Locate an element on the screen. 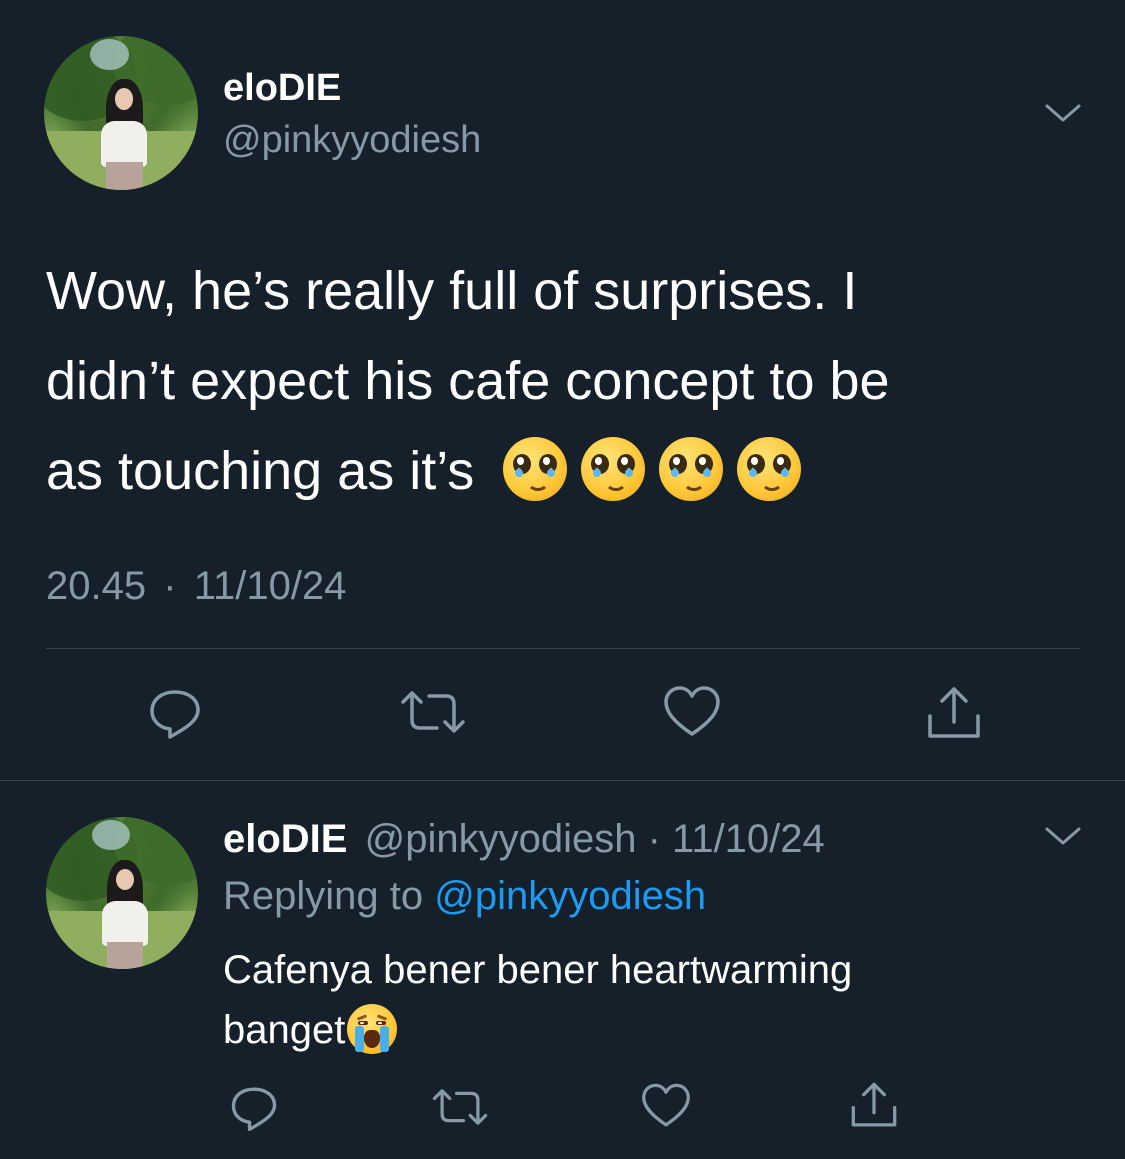  tweet-time: 20.45 is located at coordinates (96, 586).